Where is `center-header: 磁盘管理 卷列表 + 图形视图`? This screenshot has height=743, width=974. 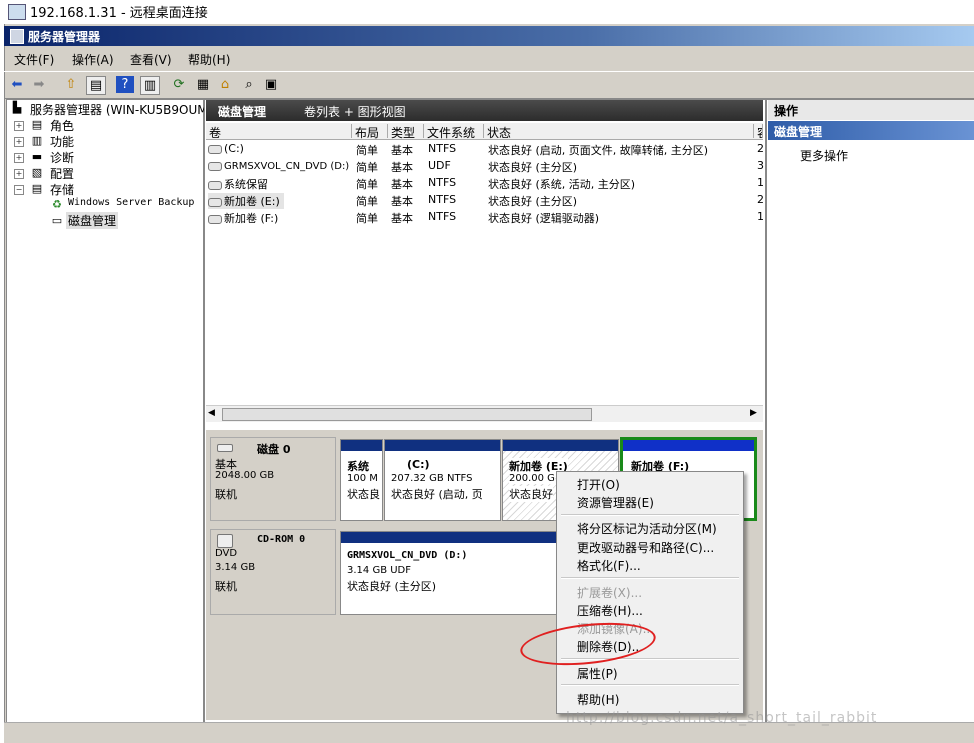
center-header: 磁盘管理 卷列表 + 图形视图 is located at coordinates (484, 110).